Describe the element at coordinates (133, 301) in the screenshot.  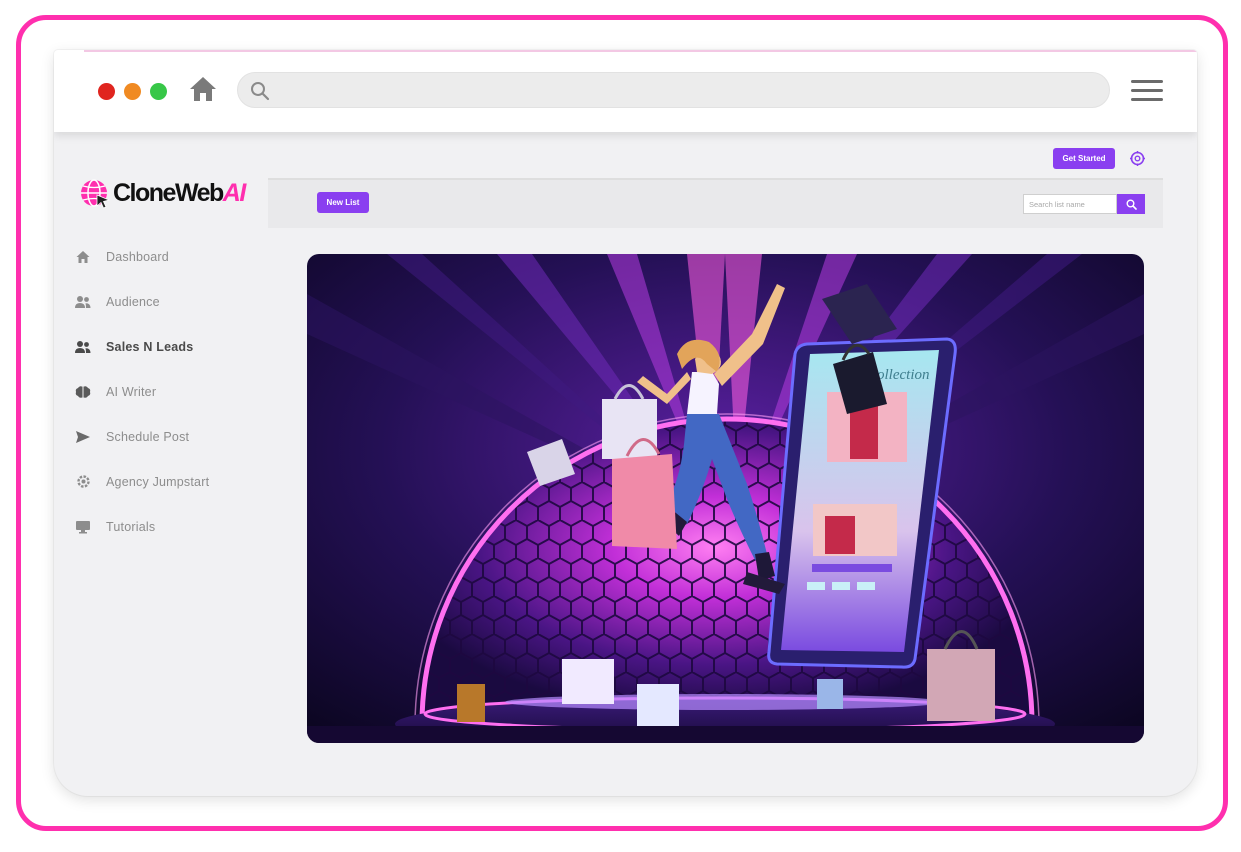
I see `sidebar-item-label: Audience` at that location.